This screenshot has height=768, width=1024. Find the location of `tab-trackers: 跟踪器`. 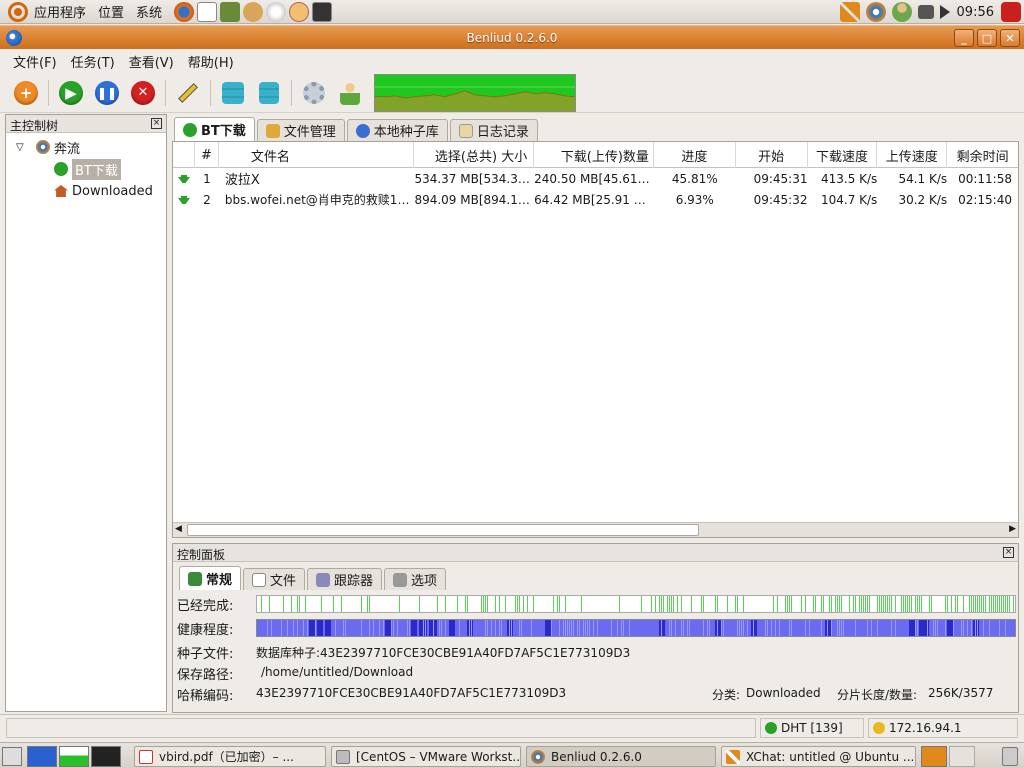

tab-trackers: 跟踪器 is located at coordinates (345, 579).